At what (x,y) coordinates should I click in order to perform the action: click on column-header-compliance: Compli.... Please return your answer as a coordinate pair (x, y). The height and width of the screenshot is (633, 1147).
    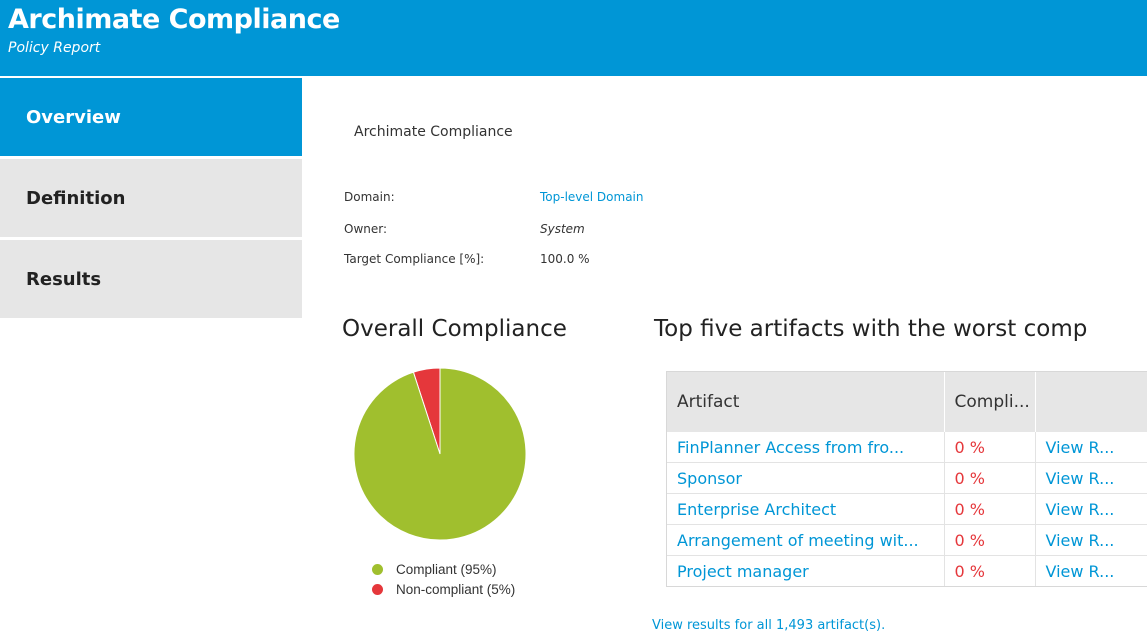
    Looking at the image, I should click on (990, 402).